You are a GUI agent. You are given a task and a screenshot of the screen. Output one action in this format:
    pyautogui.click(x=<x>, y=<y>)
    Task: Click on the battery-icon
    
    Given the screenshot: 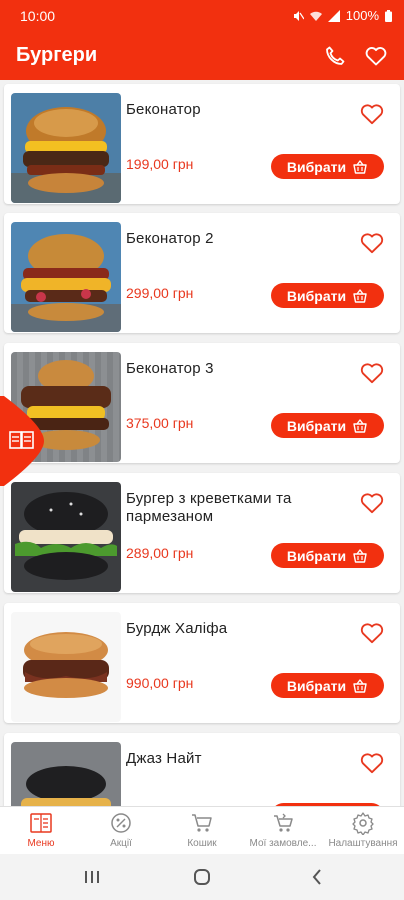 What is the action you would take?
    pyautogui.click(x=388, y=15)
    